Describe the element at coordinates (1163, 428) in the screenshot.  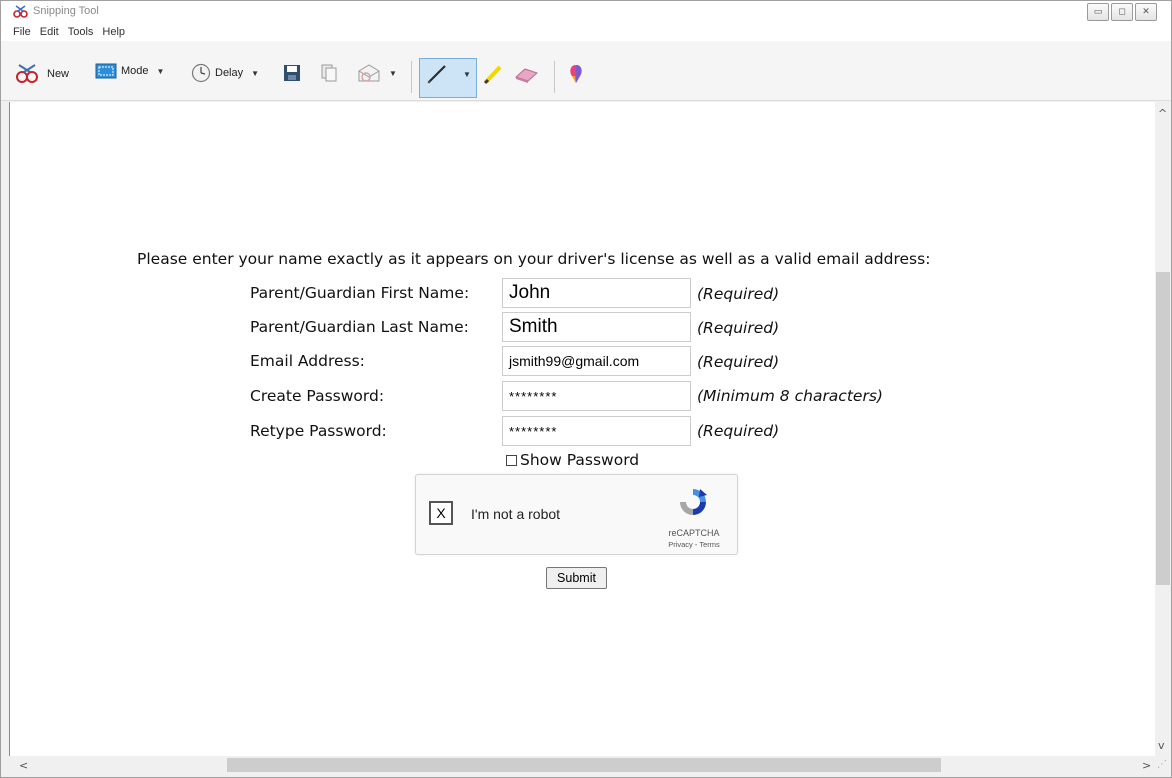
I see `vertical-scroll-thumb` at that location.